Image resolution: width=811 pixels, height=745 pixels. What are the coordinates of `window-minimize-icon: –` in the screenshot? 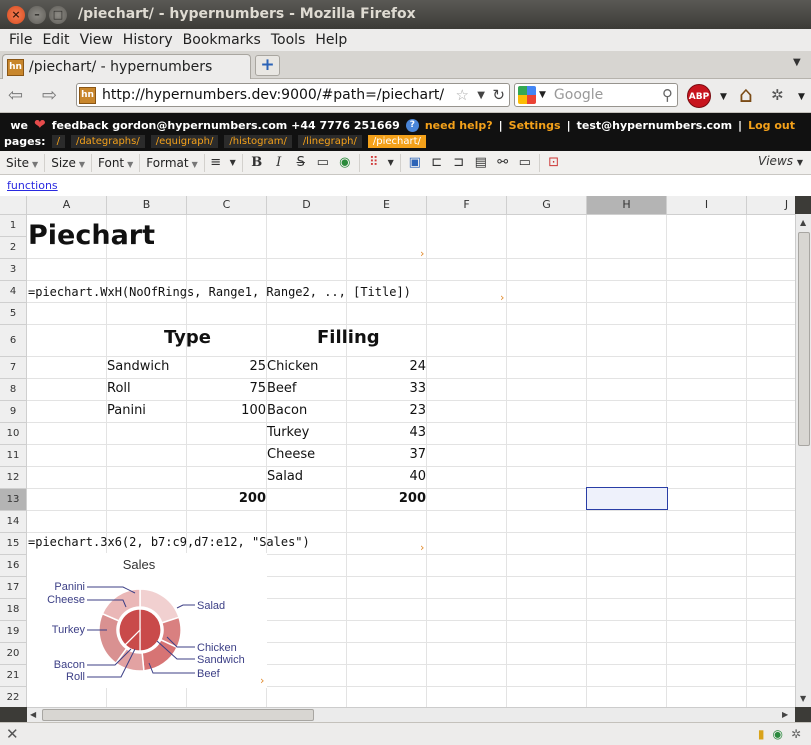 It's located at (37, 15).